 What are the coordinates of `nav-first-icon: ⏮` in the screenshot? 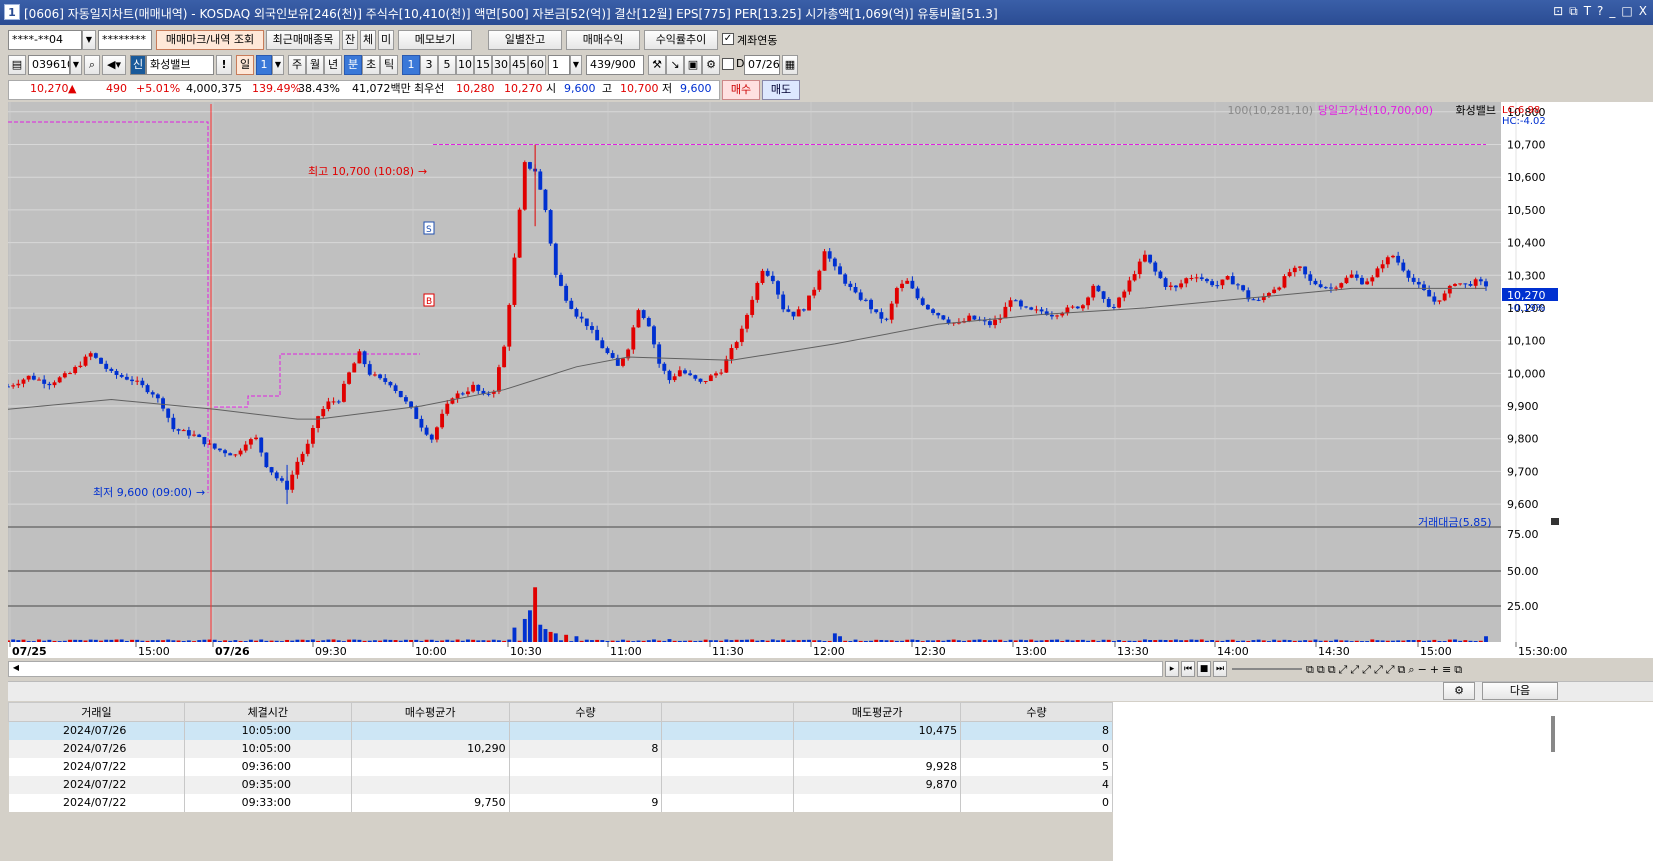 It's located at (1188, 669).